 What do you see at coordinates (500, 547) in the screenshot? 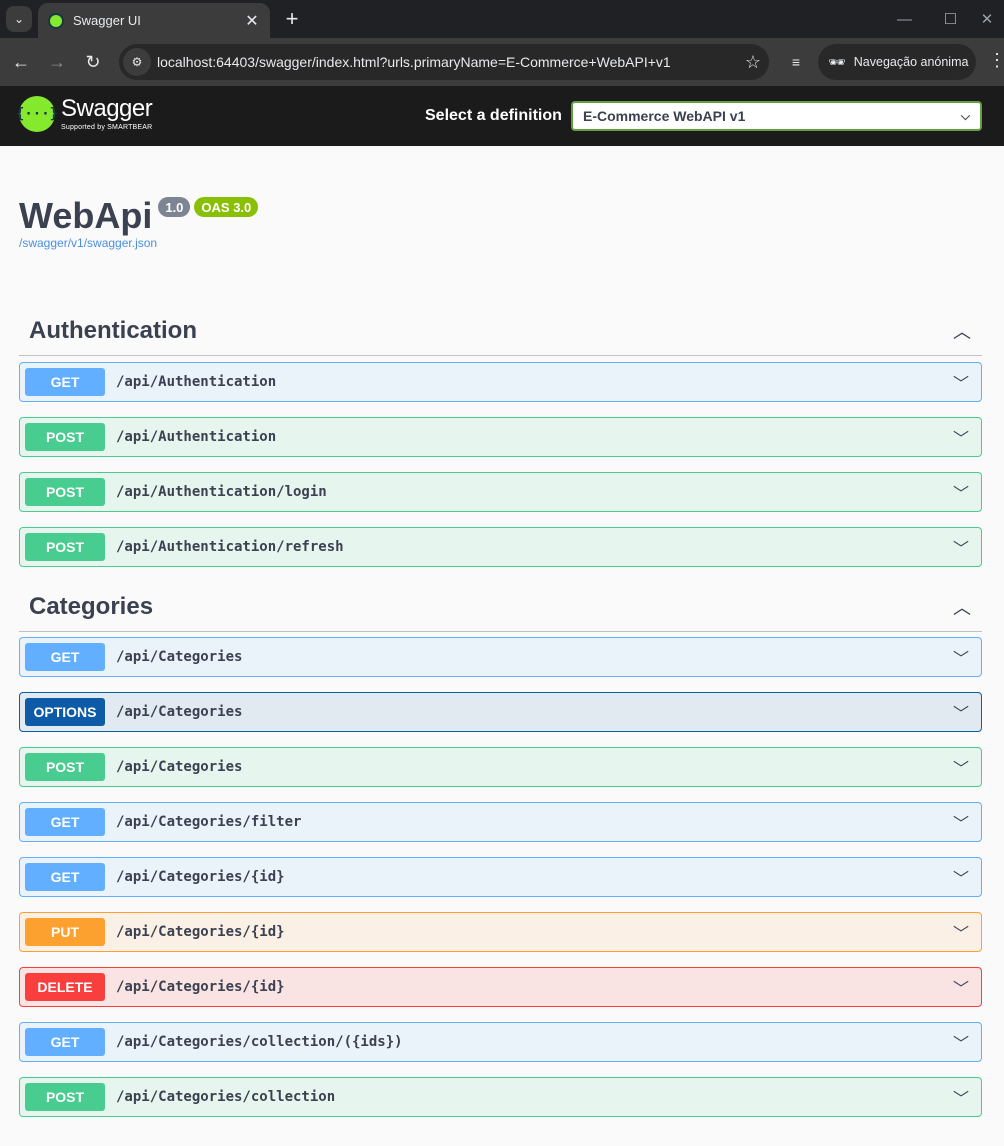
I see `operation-row: POST /api/Authentication/refresh ﹀` at bounding box center [500, 547].